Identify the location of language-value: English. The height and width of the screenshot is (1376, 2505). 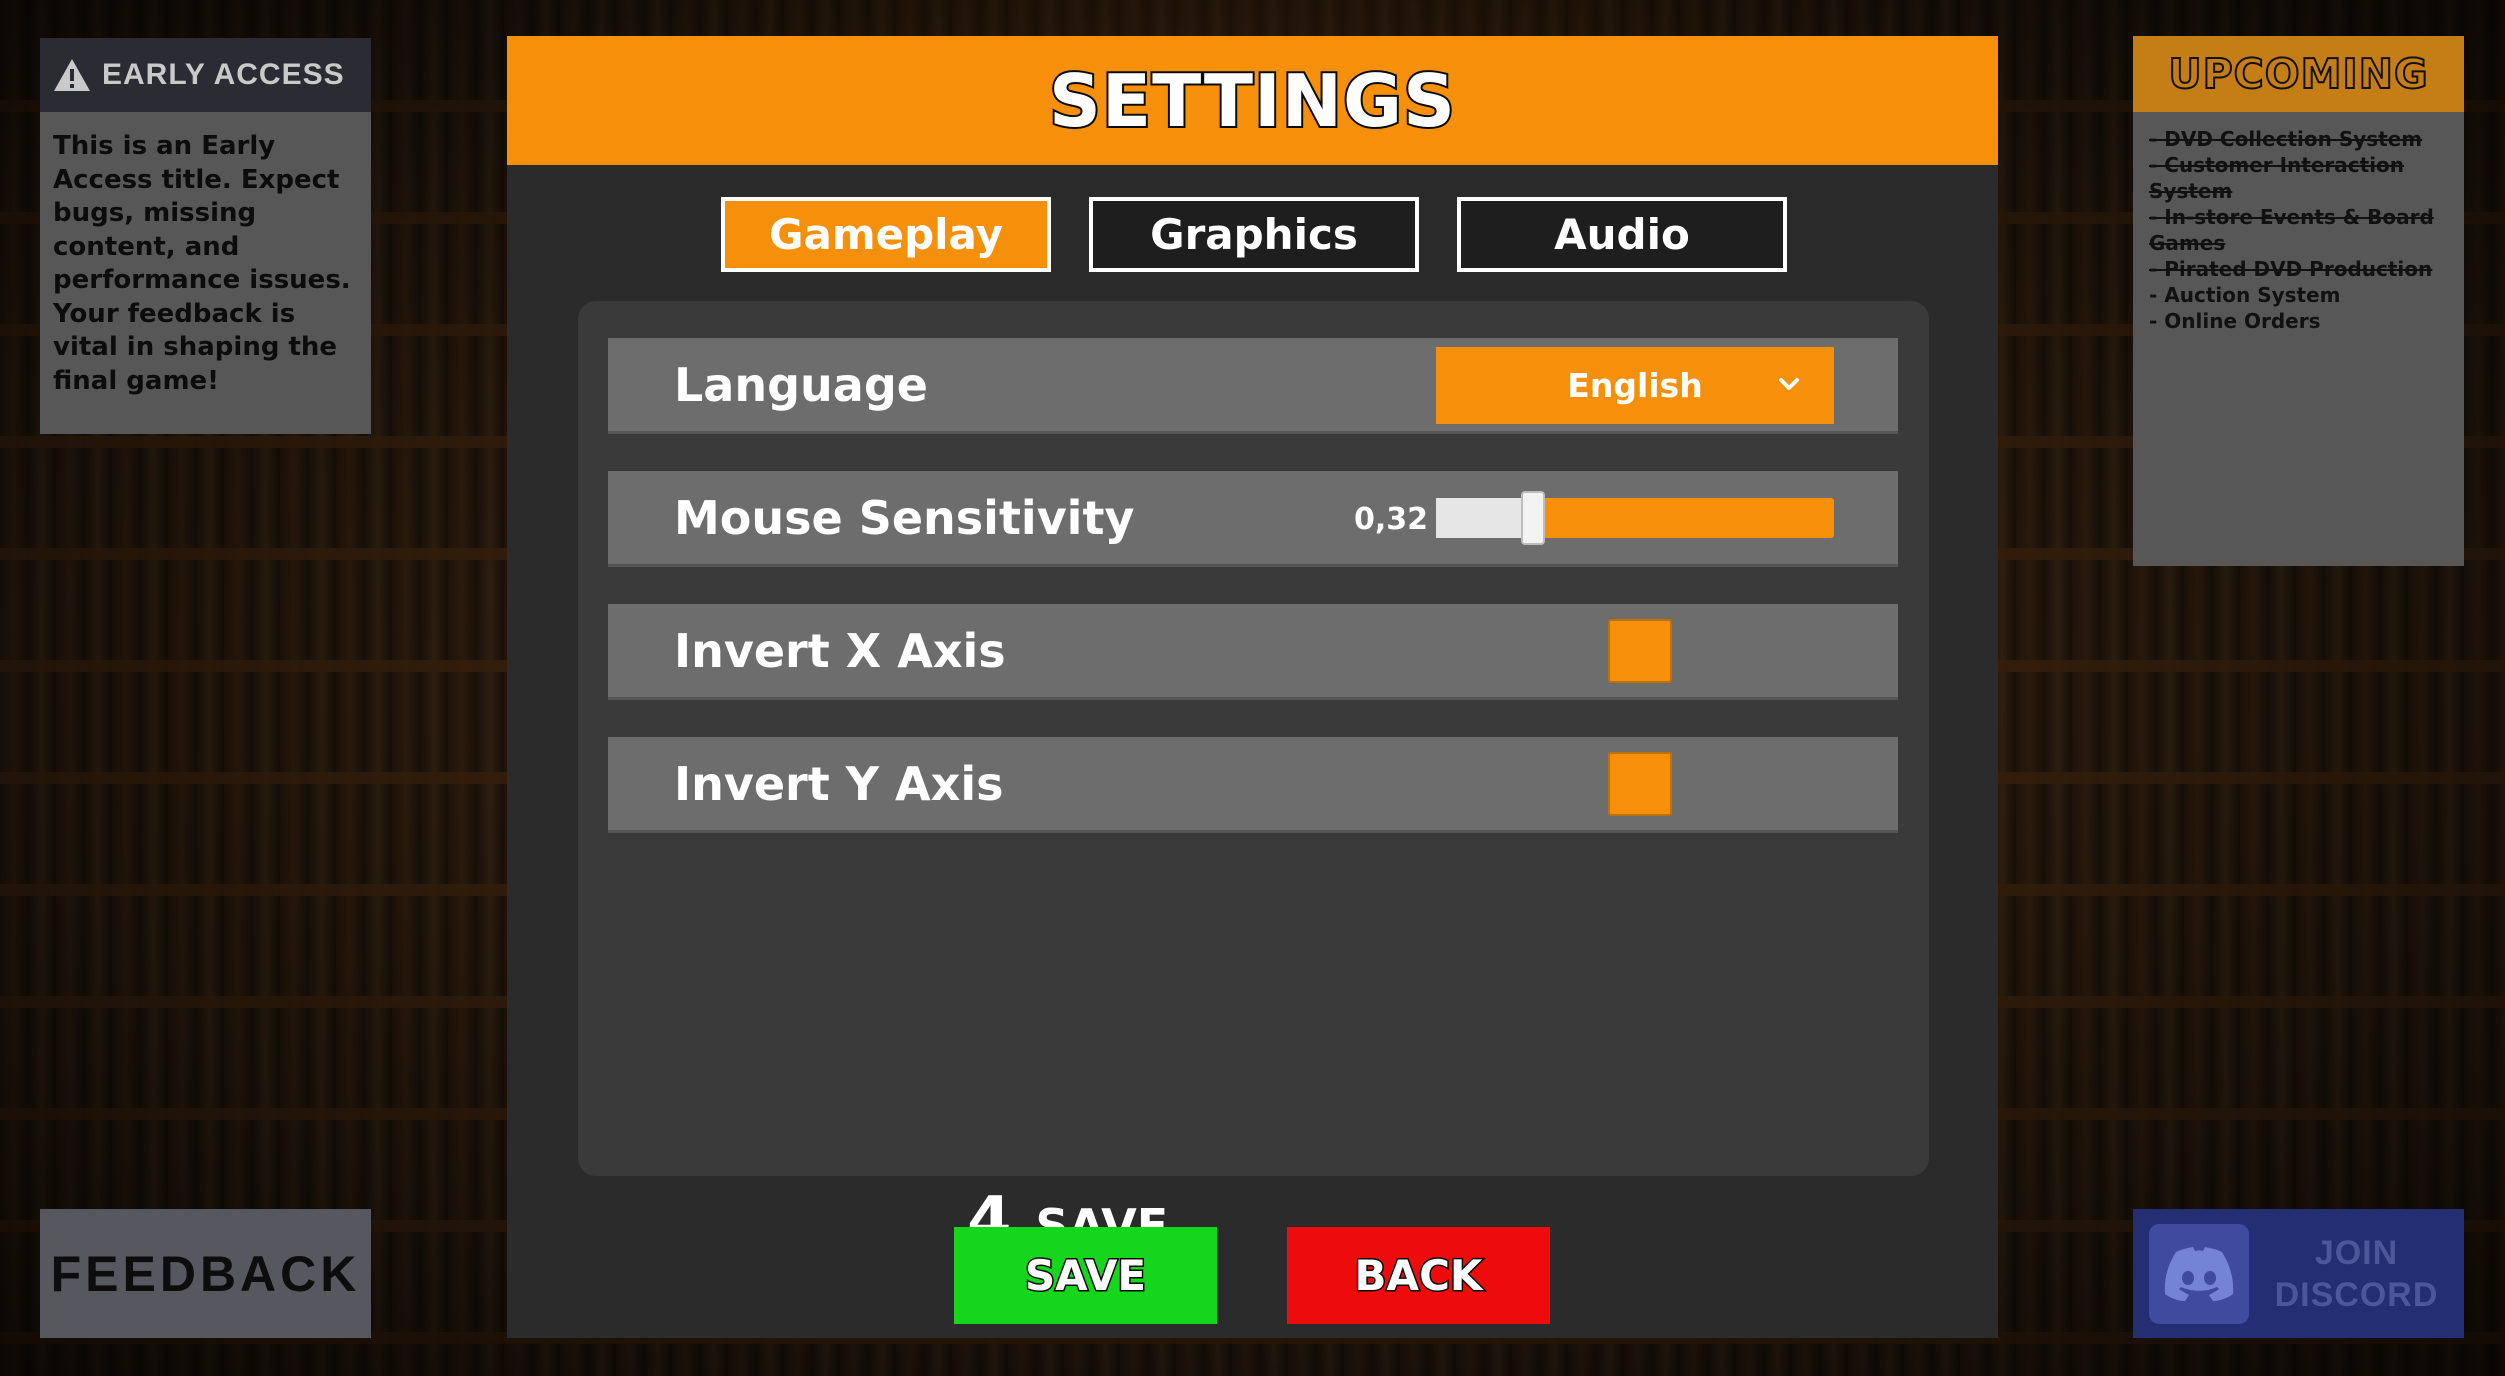
(1635, 385).